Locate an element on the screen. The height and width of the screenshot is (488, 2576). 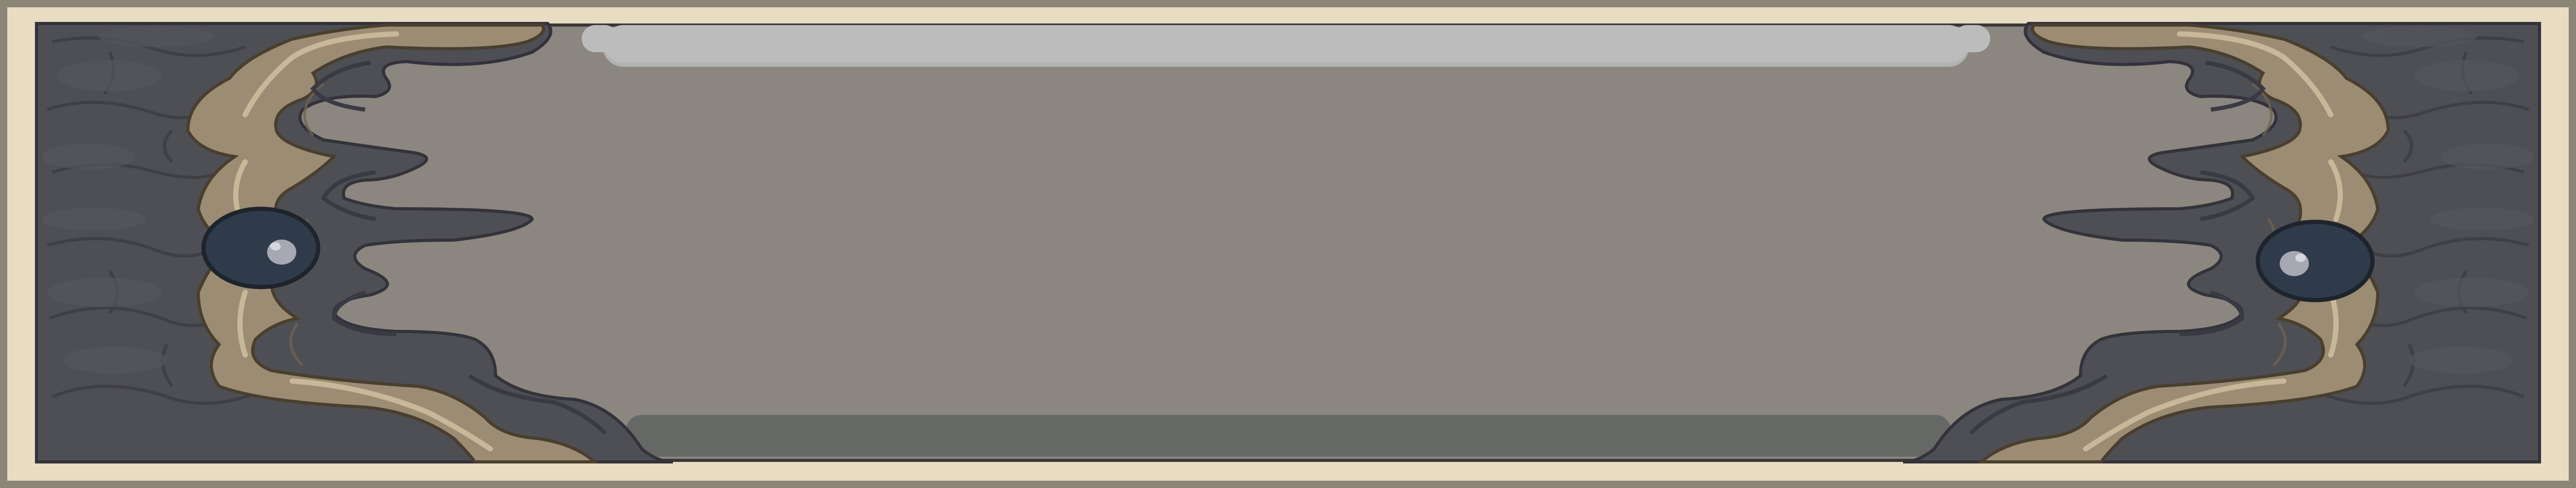
title-bar is located at coordinates (1286, 46).